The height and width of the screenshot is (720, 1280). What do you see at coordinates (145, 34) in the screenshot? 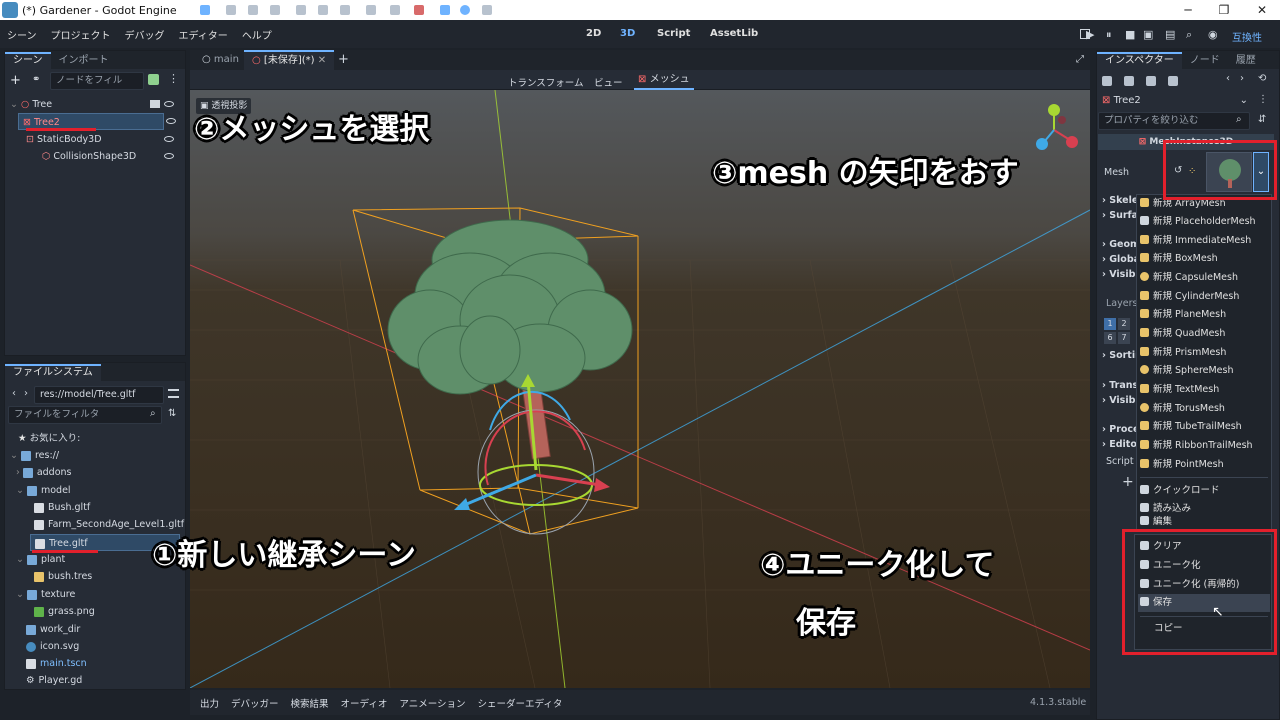
I see `menu-debug: デバッグ` at bounding box center [145, 34].